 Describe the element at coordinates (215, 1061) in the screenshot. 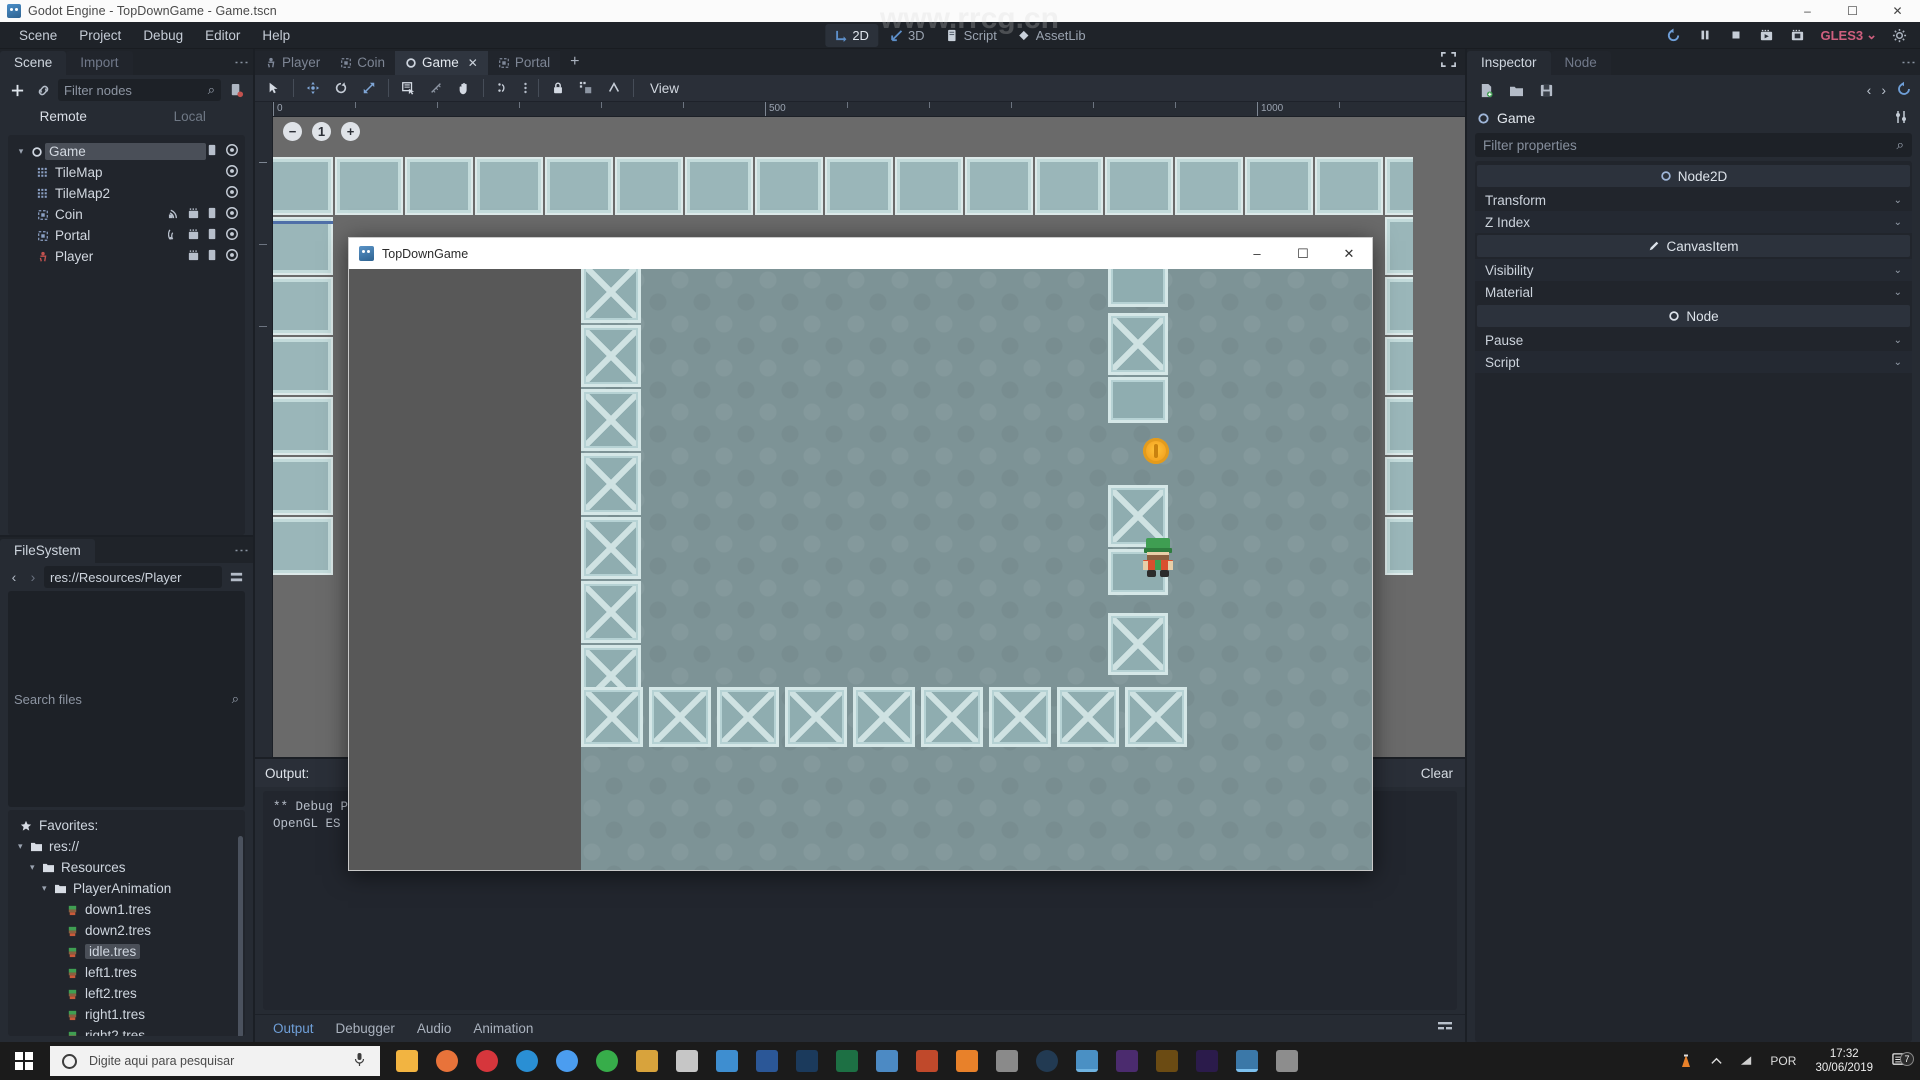

I see `taskbar-search-input: Digite aqui para pesquisar` at that location.